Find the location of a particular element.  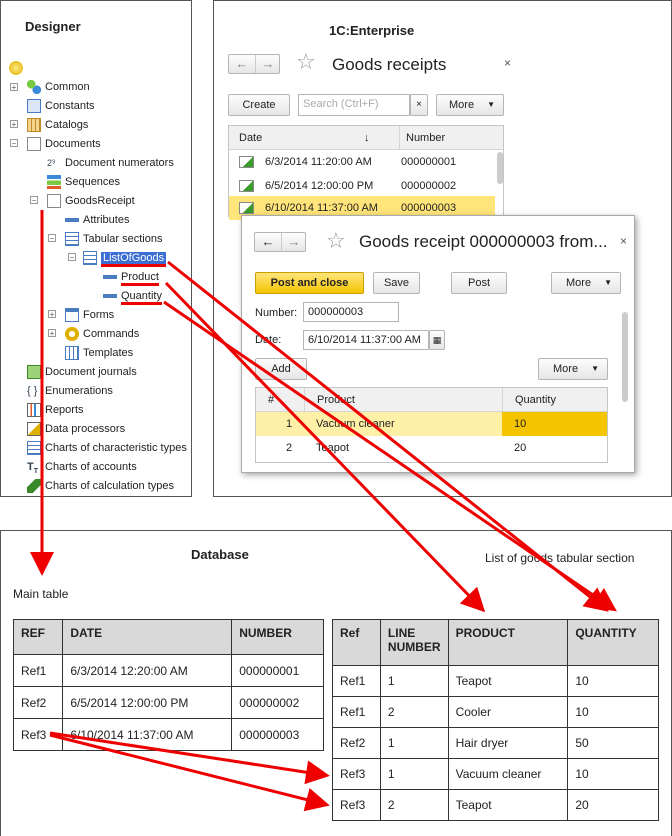

expand-common-toggle: + is located at coordinates (14, 87).